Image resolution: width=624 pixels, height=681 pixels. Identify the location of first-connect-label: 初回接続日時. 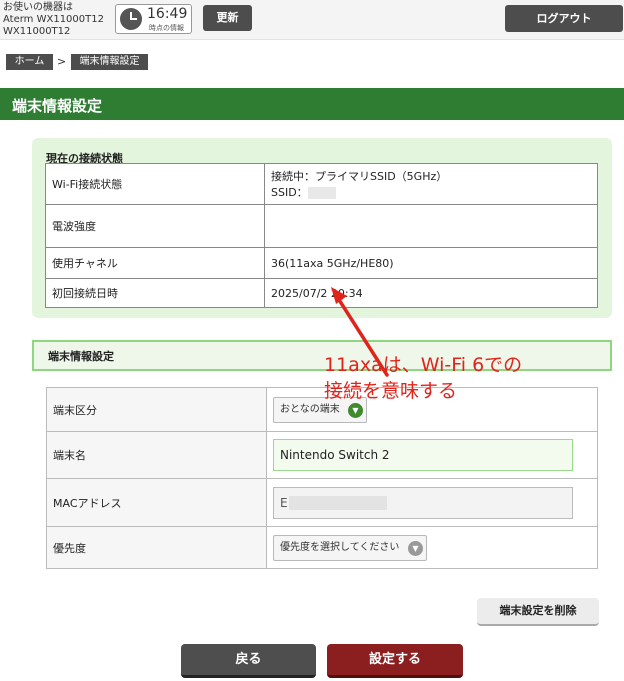
(155, 293).